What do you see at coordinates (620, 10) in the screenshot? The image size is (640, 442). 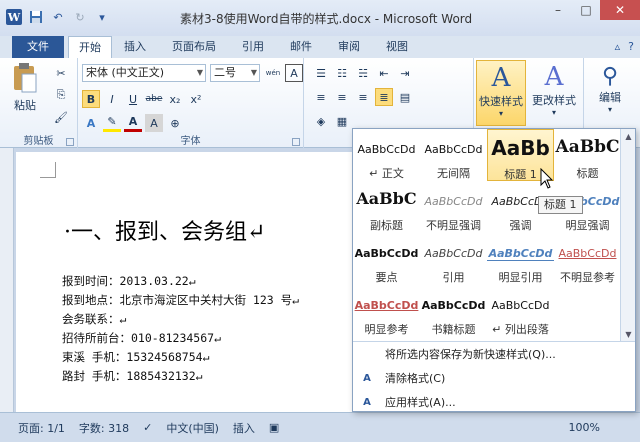 I see `close-icon: ✕` at bounding box center [620, 10].